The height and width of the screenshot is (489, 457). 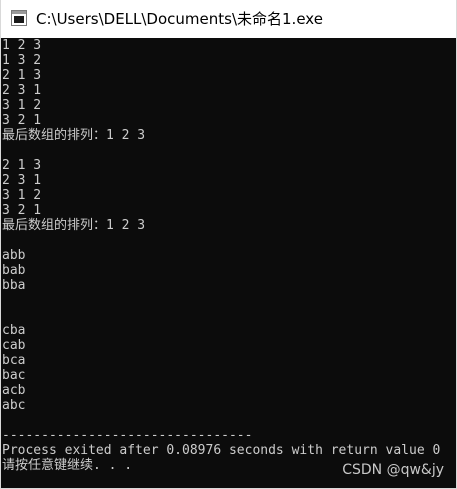 I want to click on console-line: bca, so click(x=14, y=360).